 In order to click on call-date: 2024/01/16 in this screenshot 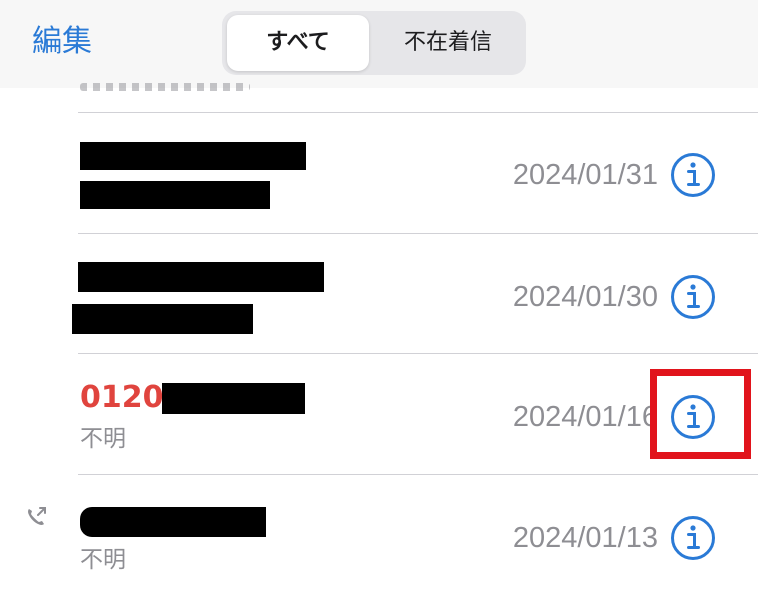, I will do `click(585, 417)`.